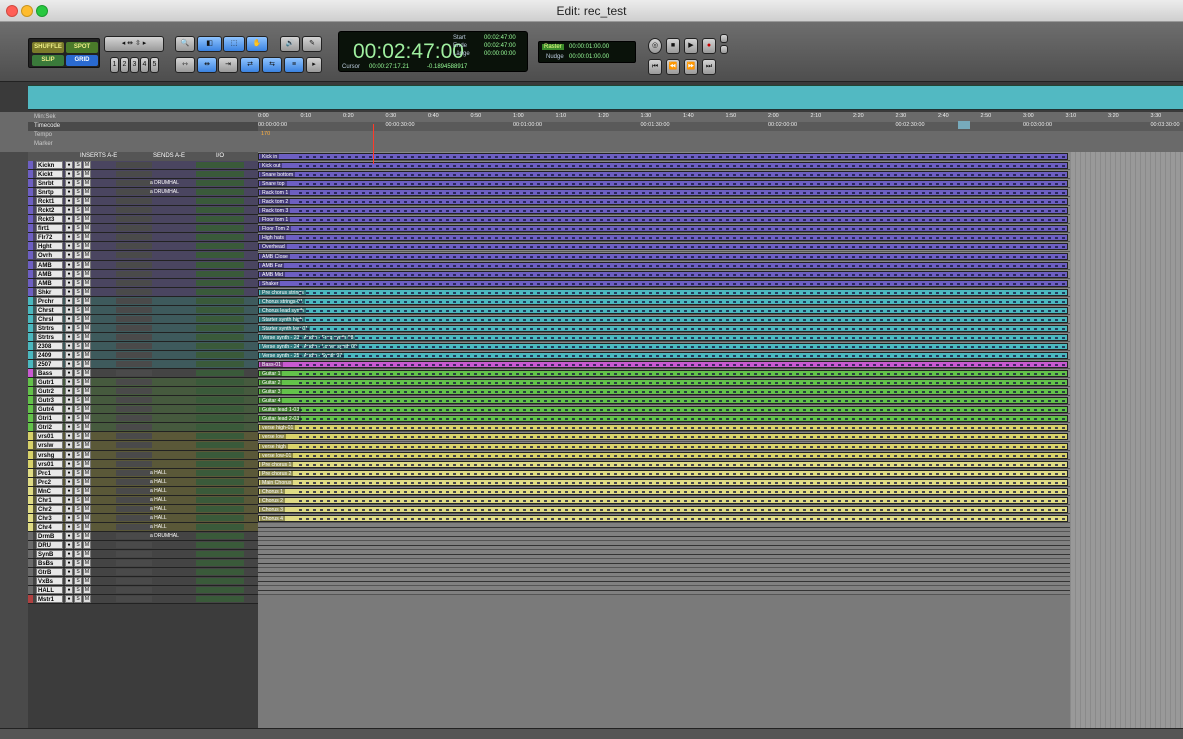  Describe the element at coordinates (143, 301) in the screenshot. I see `track-row: Prchr ● S M` at that location.